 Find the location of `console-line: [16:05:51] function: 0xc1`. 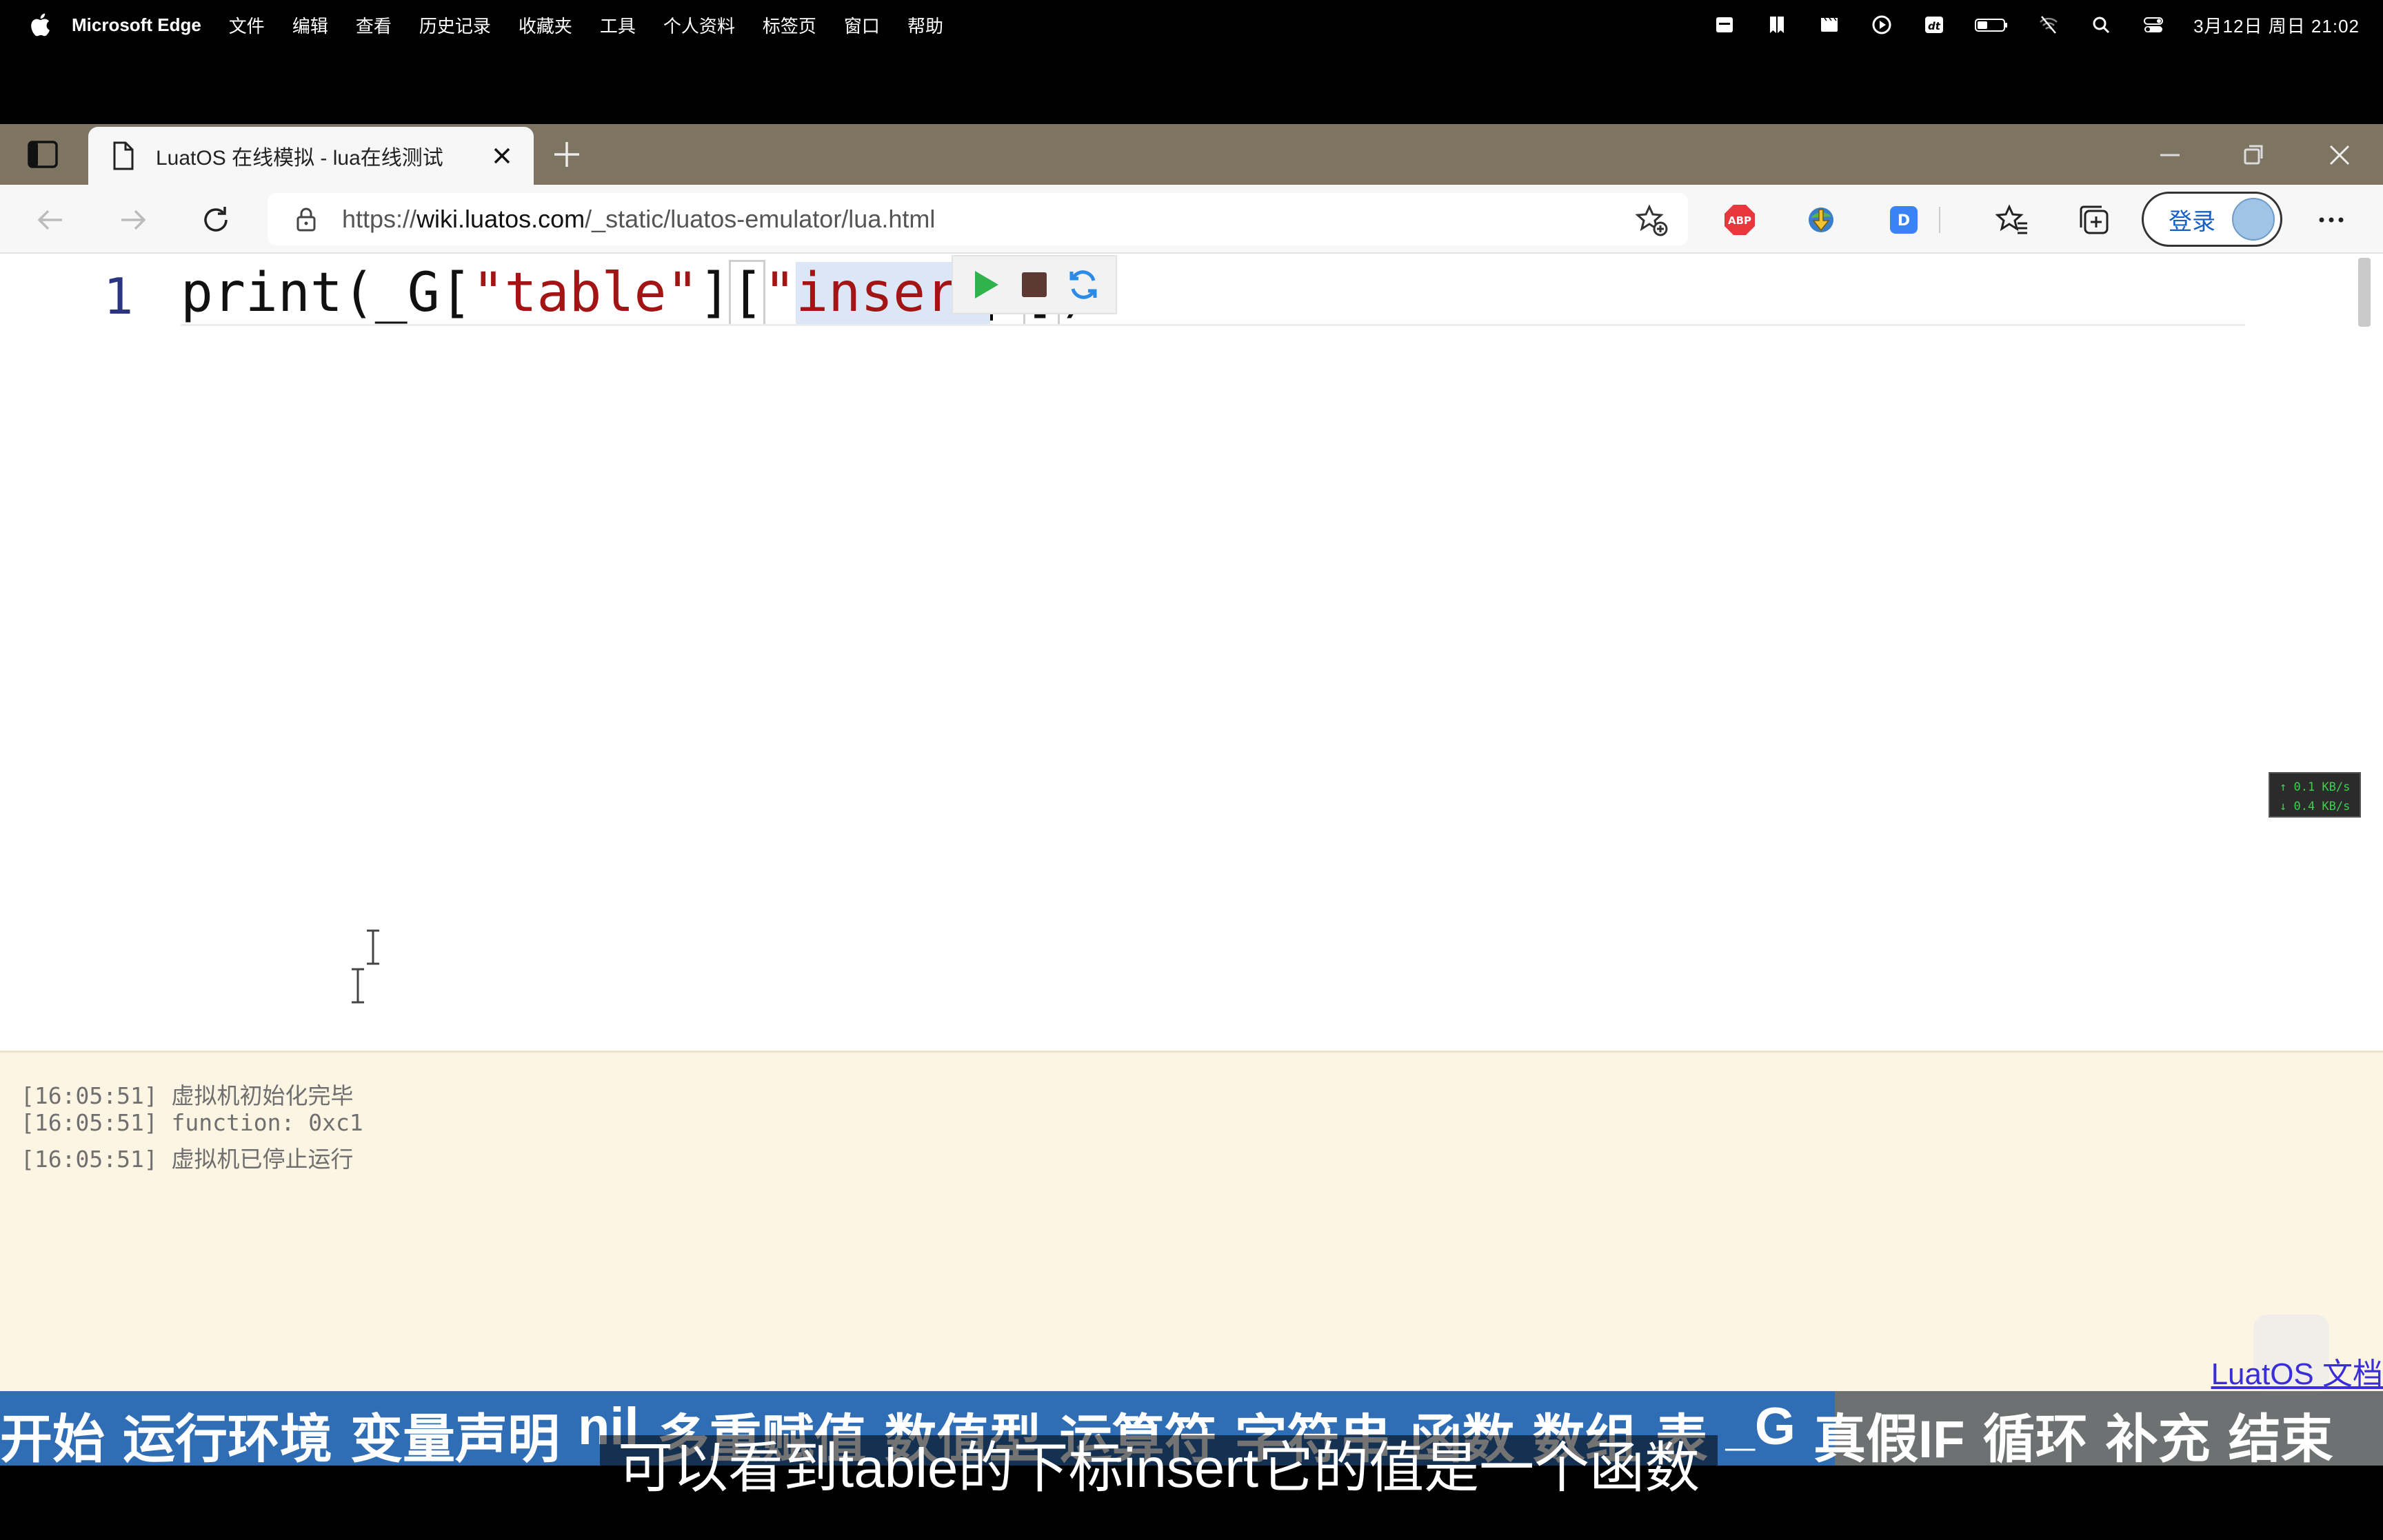

console-line: [16:05:51] function: 0xc1 is located at coordinates (192, 1123).